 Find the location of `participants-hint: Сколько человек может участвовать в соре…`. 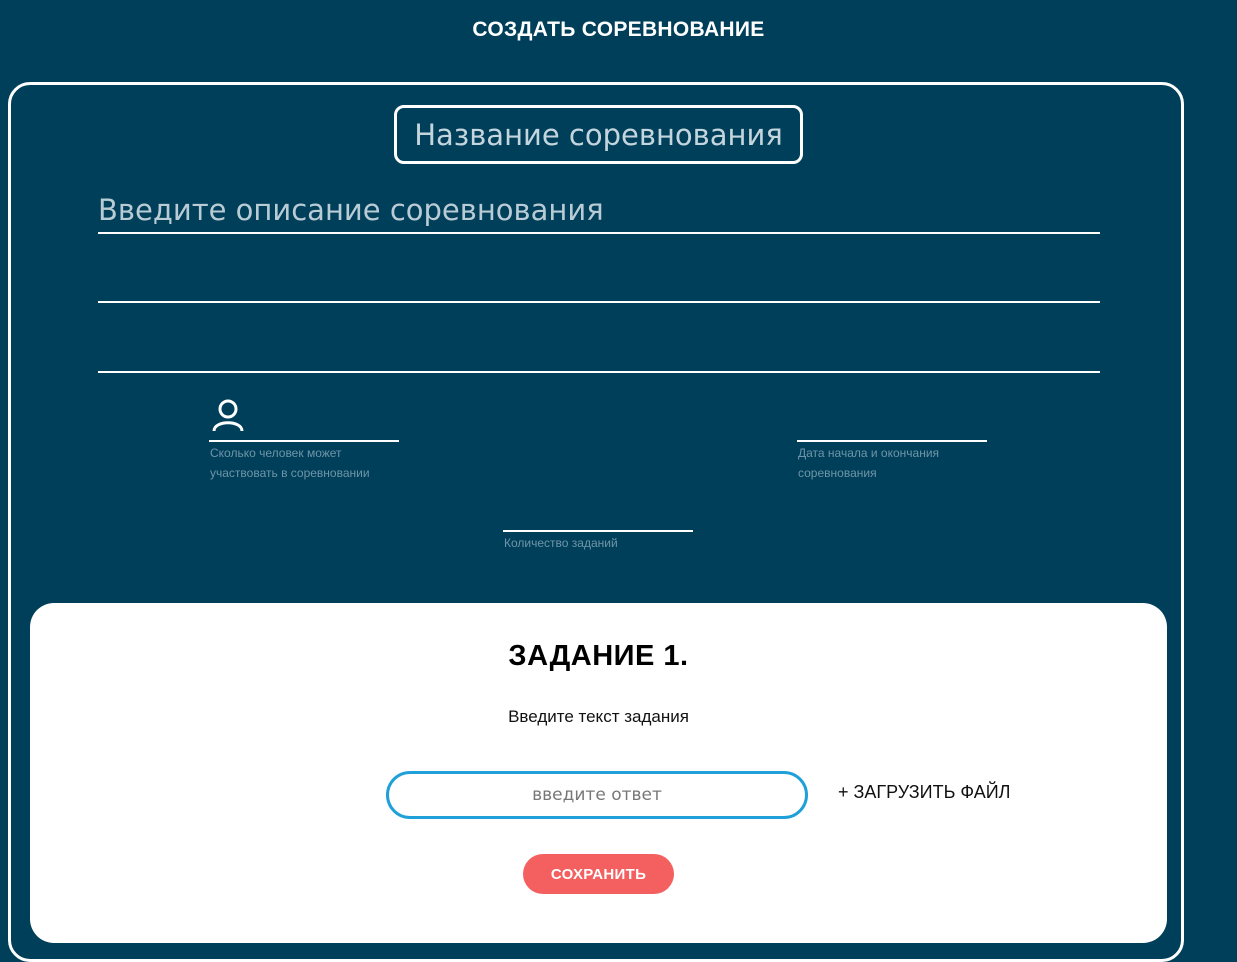

participants-hint: Сколько человек может участвовать в соре… is located at coordinates (290, 463).